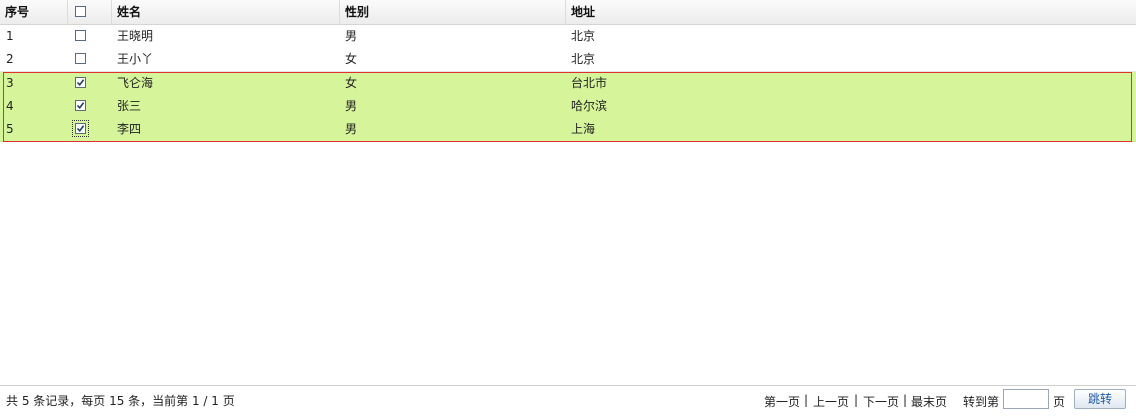 The height and width of the screenshot is (416, 1136). I want to click on row-index: 5, so click(10, 129).